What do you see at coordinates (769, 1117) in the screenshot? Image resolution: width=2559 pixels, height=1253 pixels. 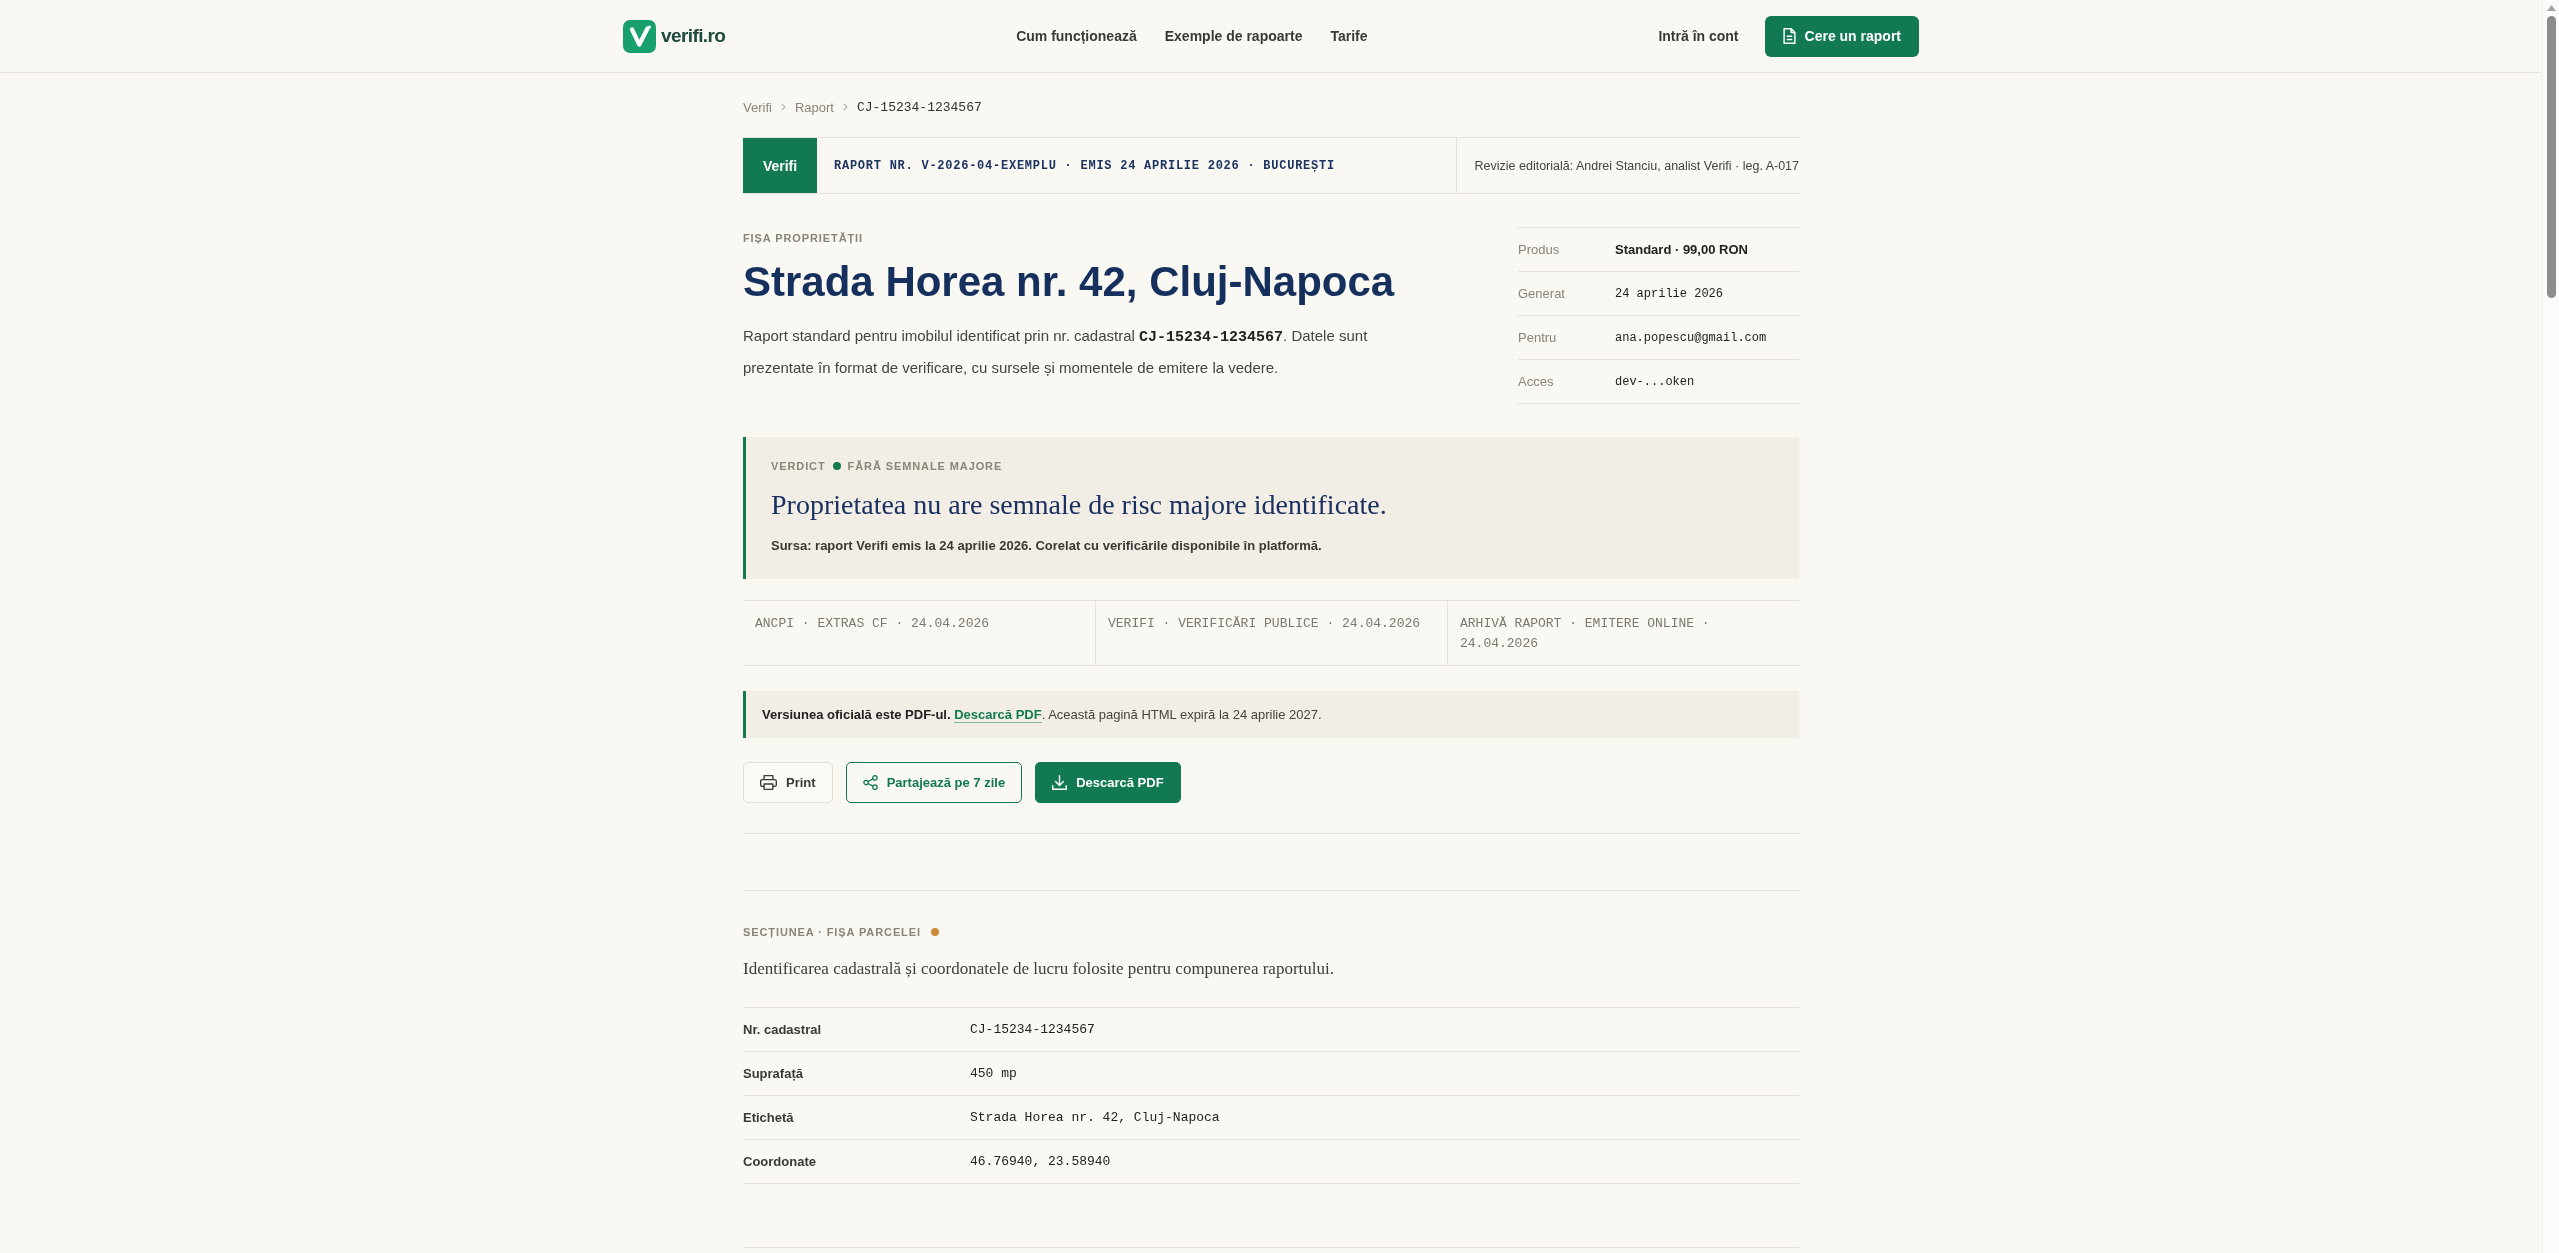 I see `field-label: Etichetă` at bounding box center [769, 1117].